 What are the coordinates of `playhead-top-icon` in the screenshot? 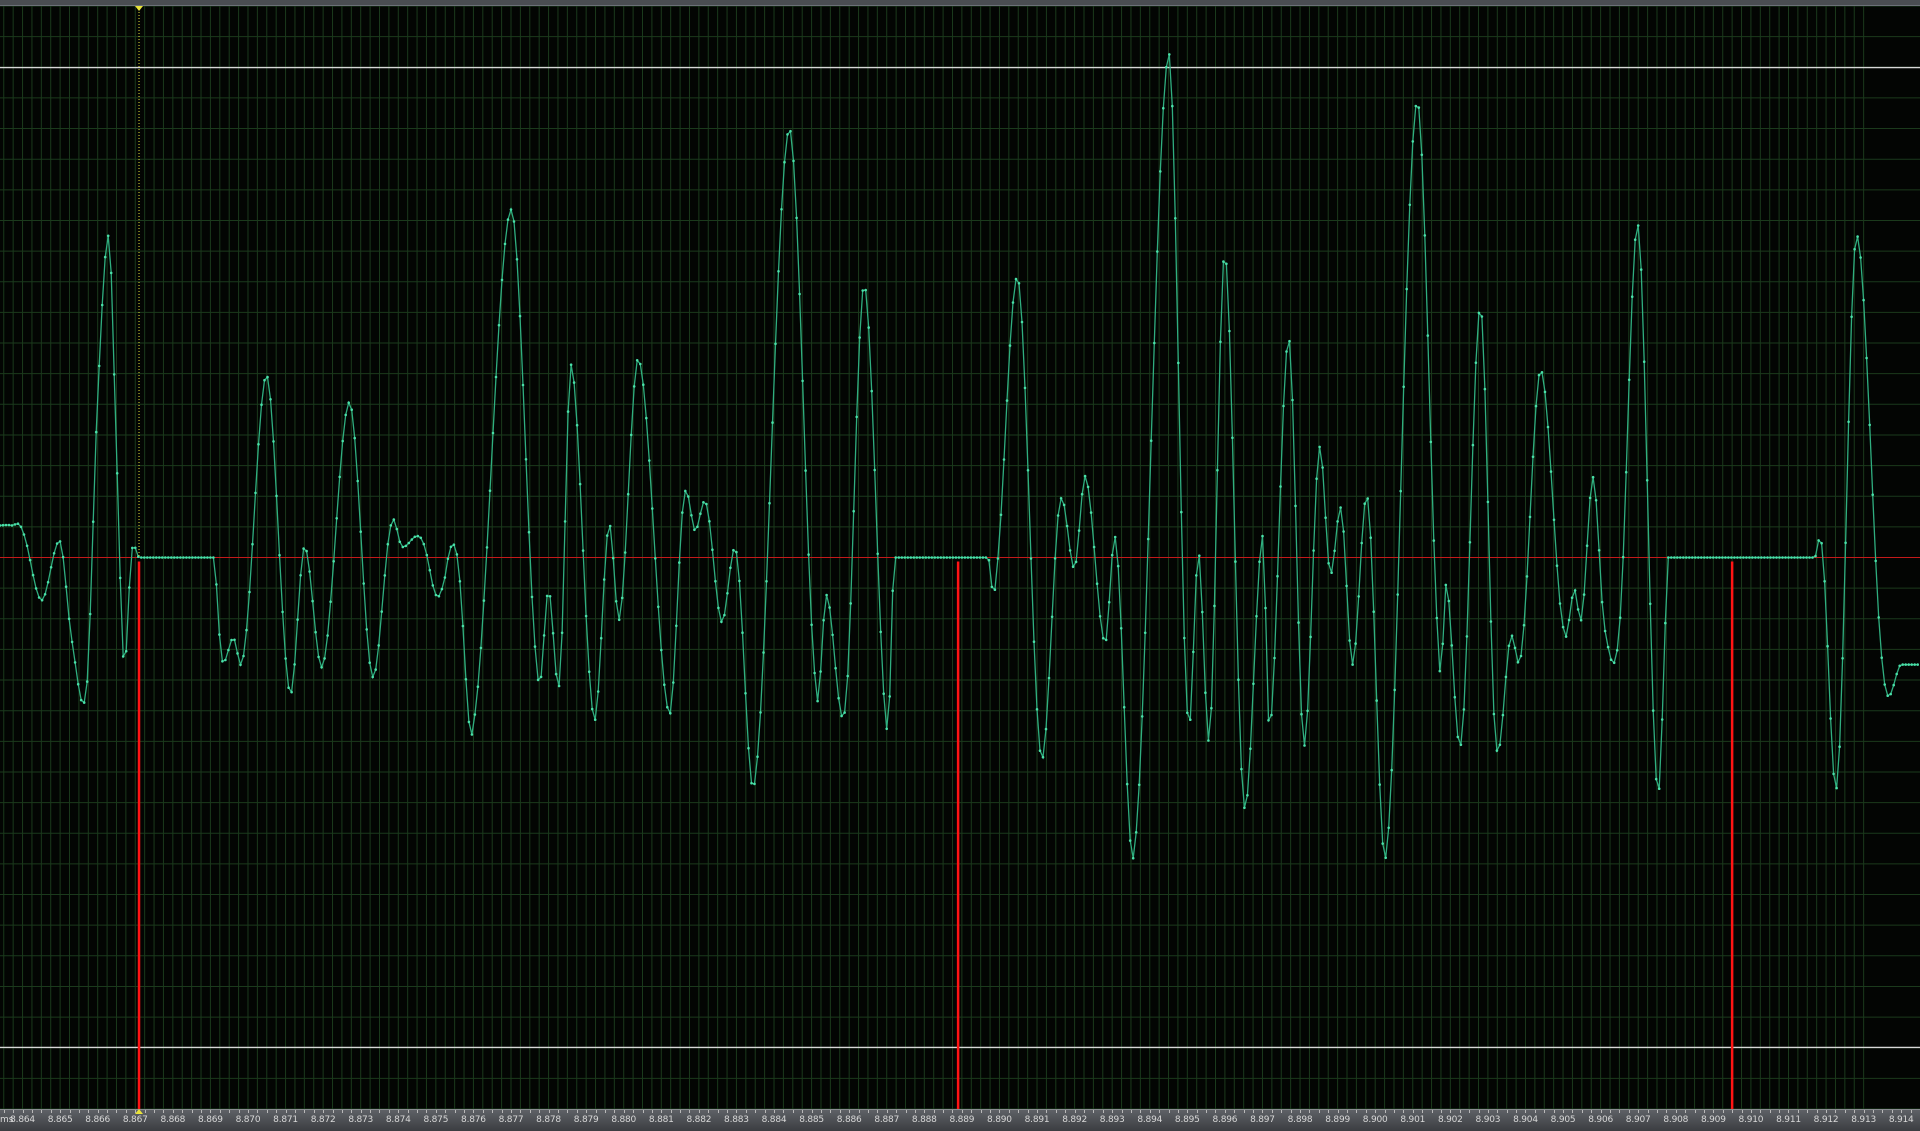 It's located at (139, 8).